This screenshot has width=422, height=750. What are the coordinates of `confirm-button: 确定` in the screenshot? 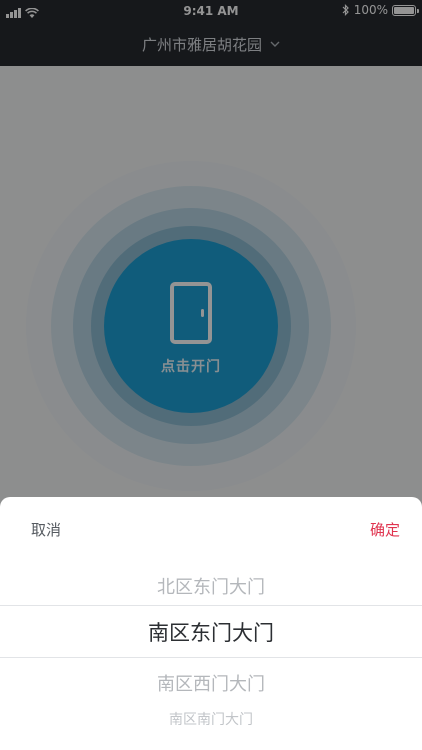 It's located at (385, 529).